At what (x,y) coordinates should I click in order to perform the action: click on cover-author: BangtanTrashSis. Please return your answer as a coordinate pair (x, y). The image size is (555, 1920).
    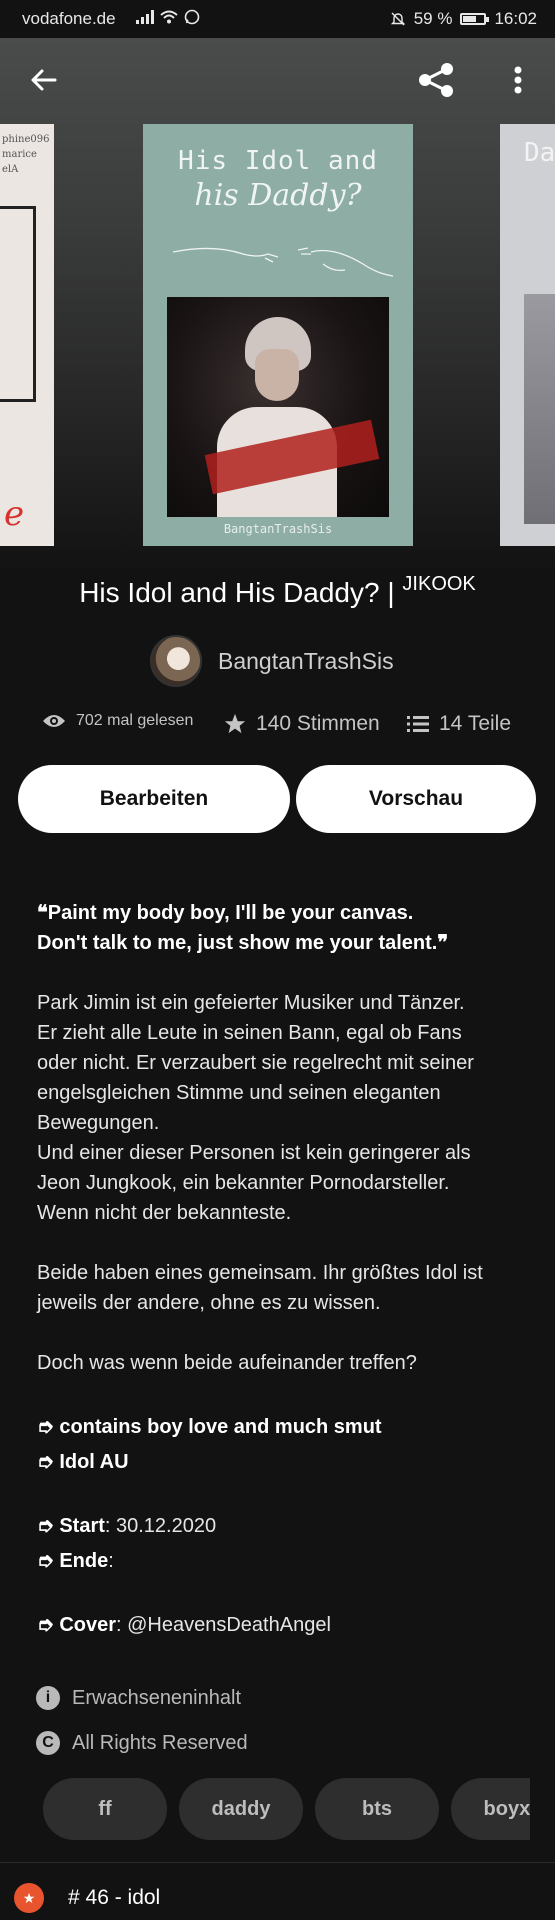
    Looking at the image, I should click on (278, 529).